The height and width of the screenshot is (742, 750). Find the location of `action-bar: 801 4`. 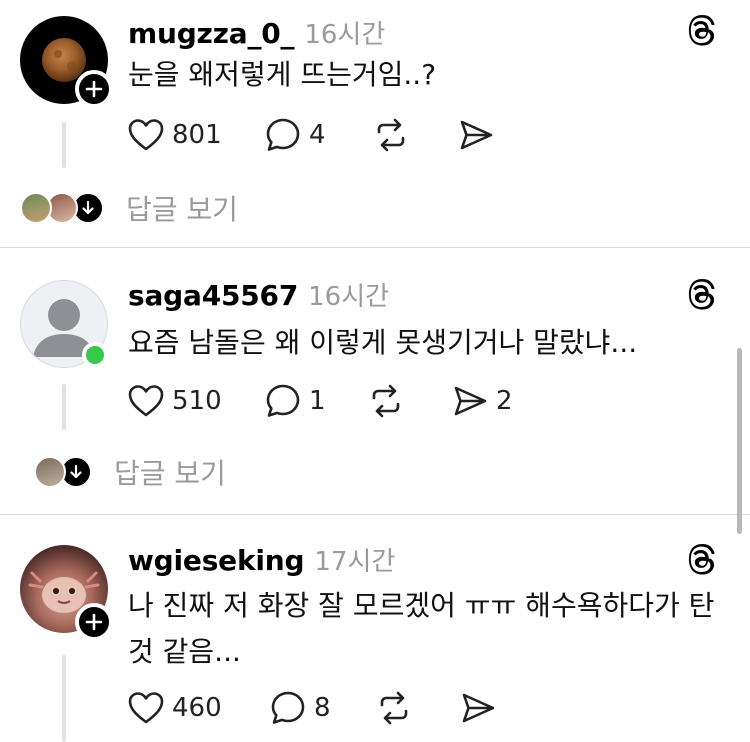

action-bar: 801 4 is located at coordinates (328, 135).